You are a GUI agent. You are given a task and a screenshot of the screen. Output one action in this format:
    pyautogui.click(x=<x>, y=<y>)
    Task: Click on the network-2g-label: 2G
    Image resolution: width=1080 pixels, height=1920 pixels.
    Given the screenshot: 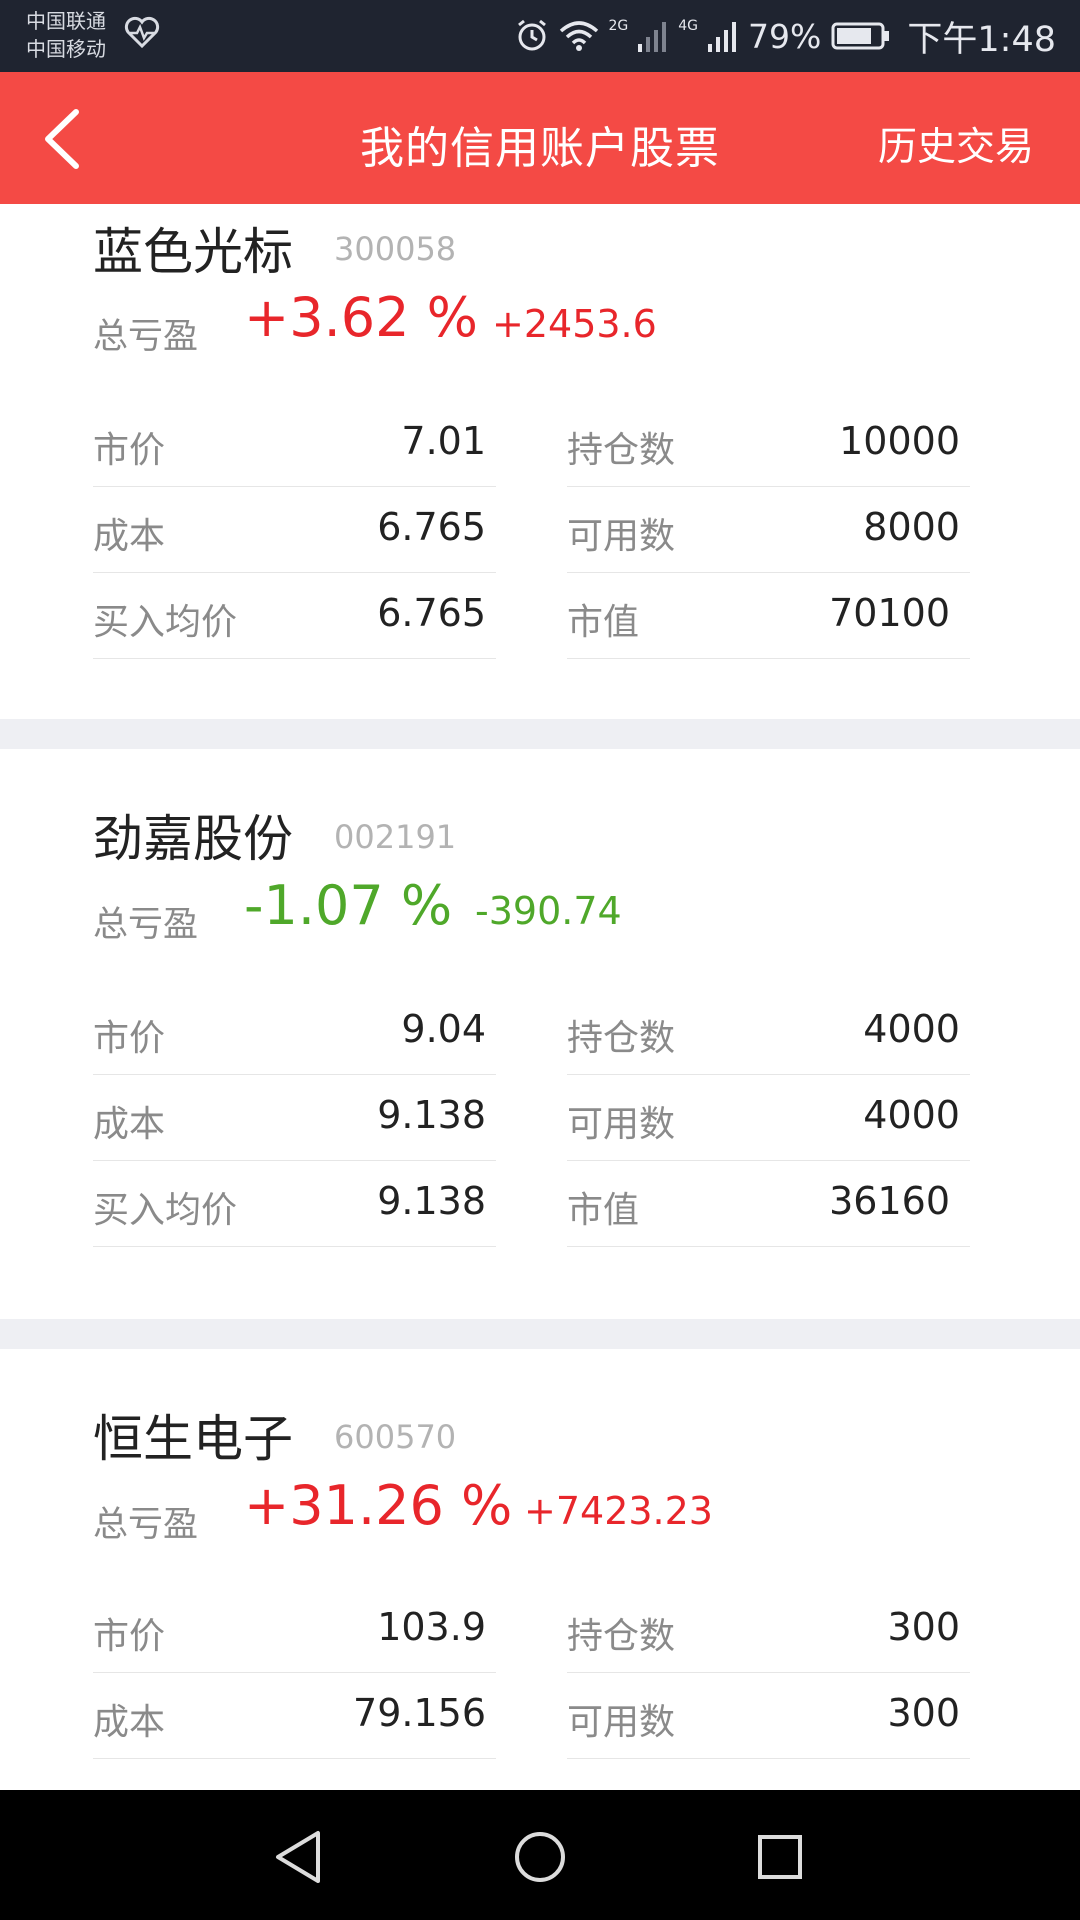 What is the action you would take?
    pyautogui.click(x=618, y=26)
    